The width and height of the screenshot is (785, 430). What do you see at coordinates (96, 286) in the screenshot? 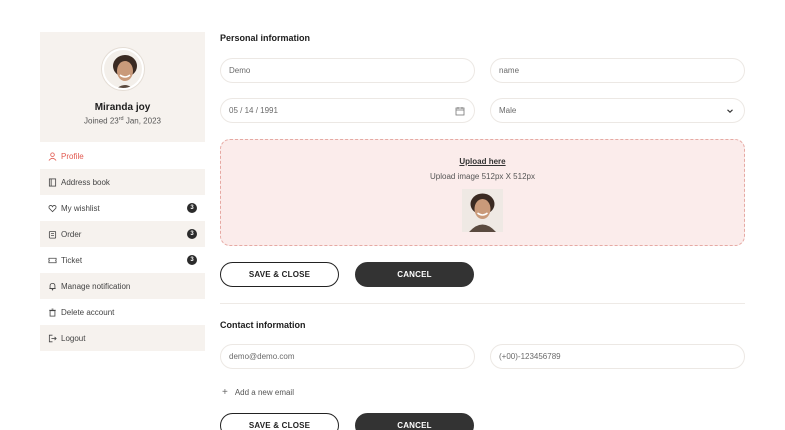
I see `sidebar-item-label: Manage notification` at bounding box center [96, 286].